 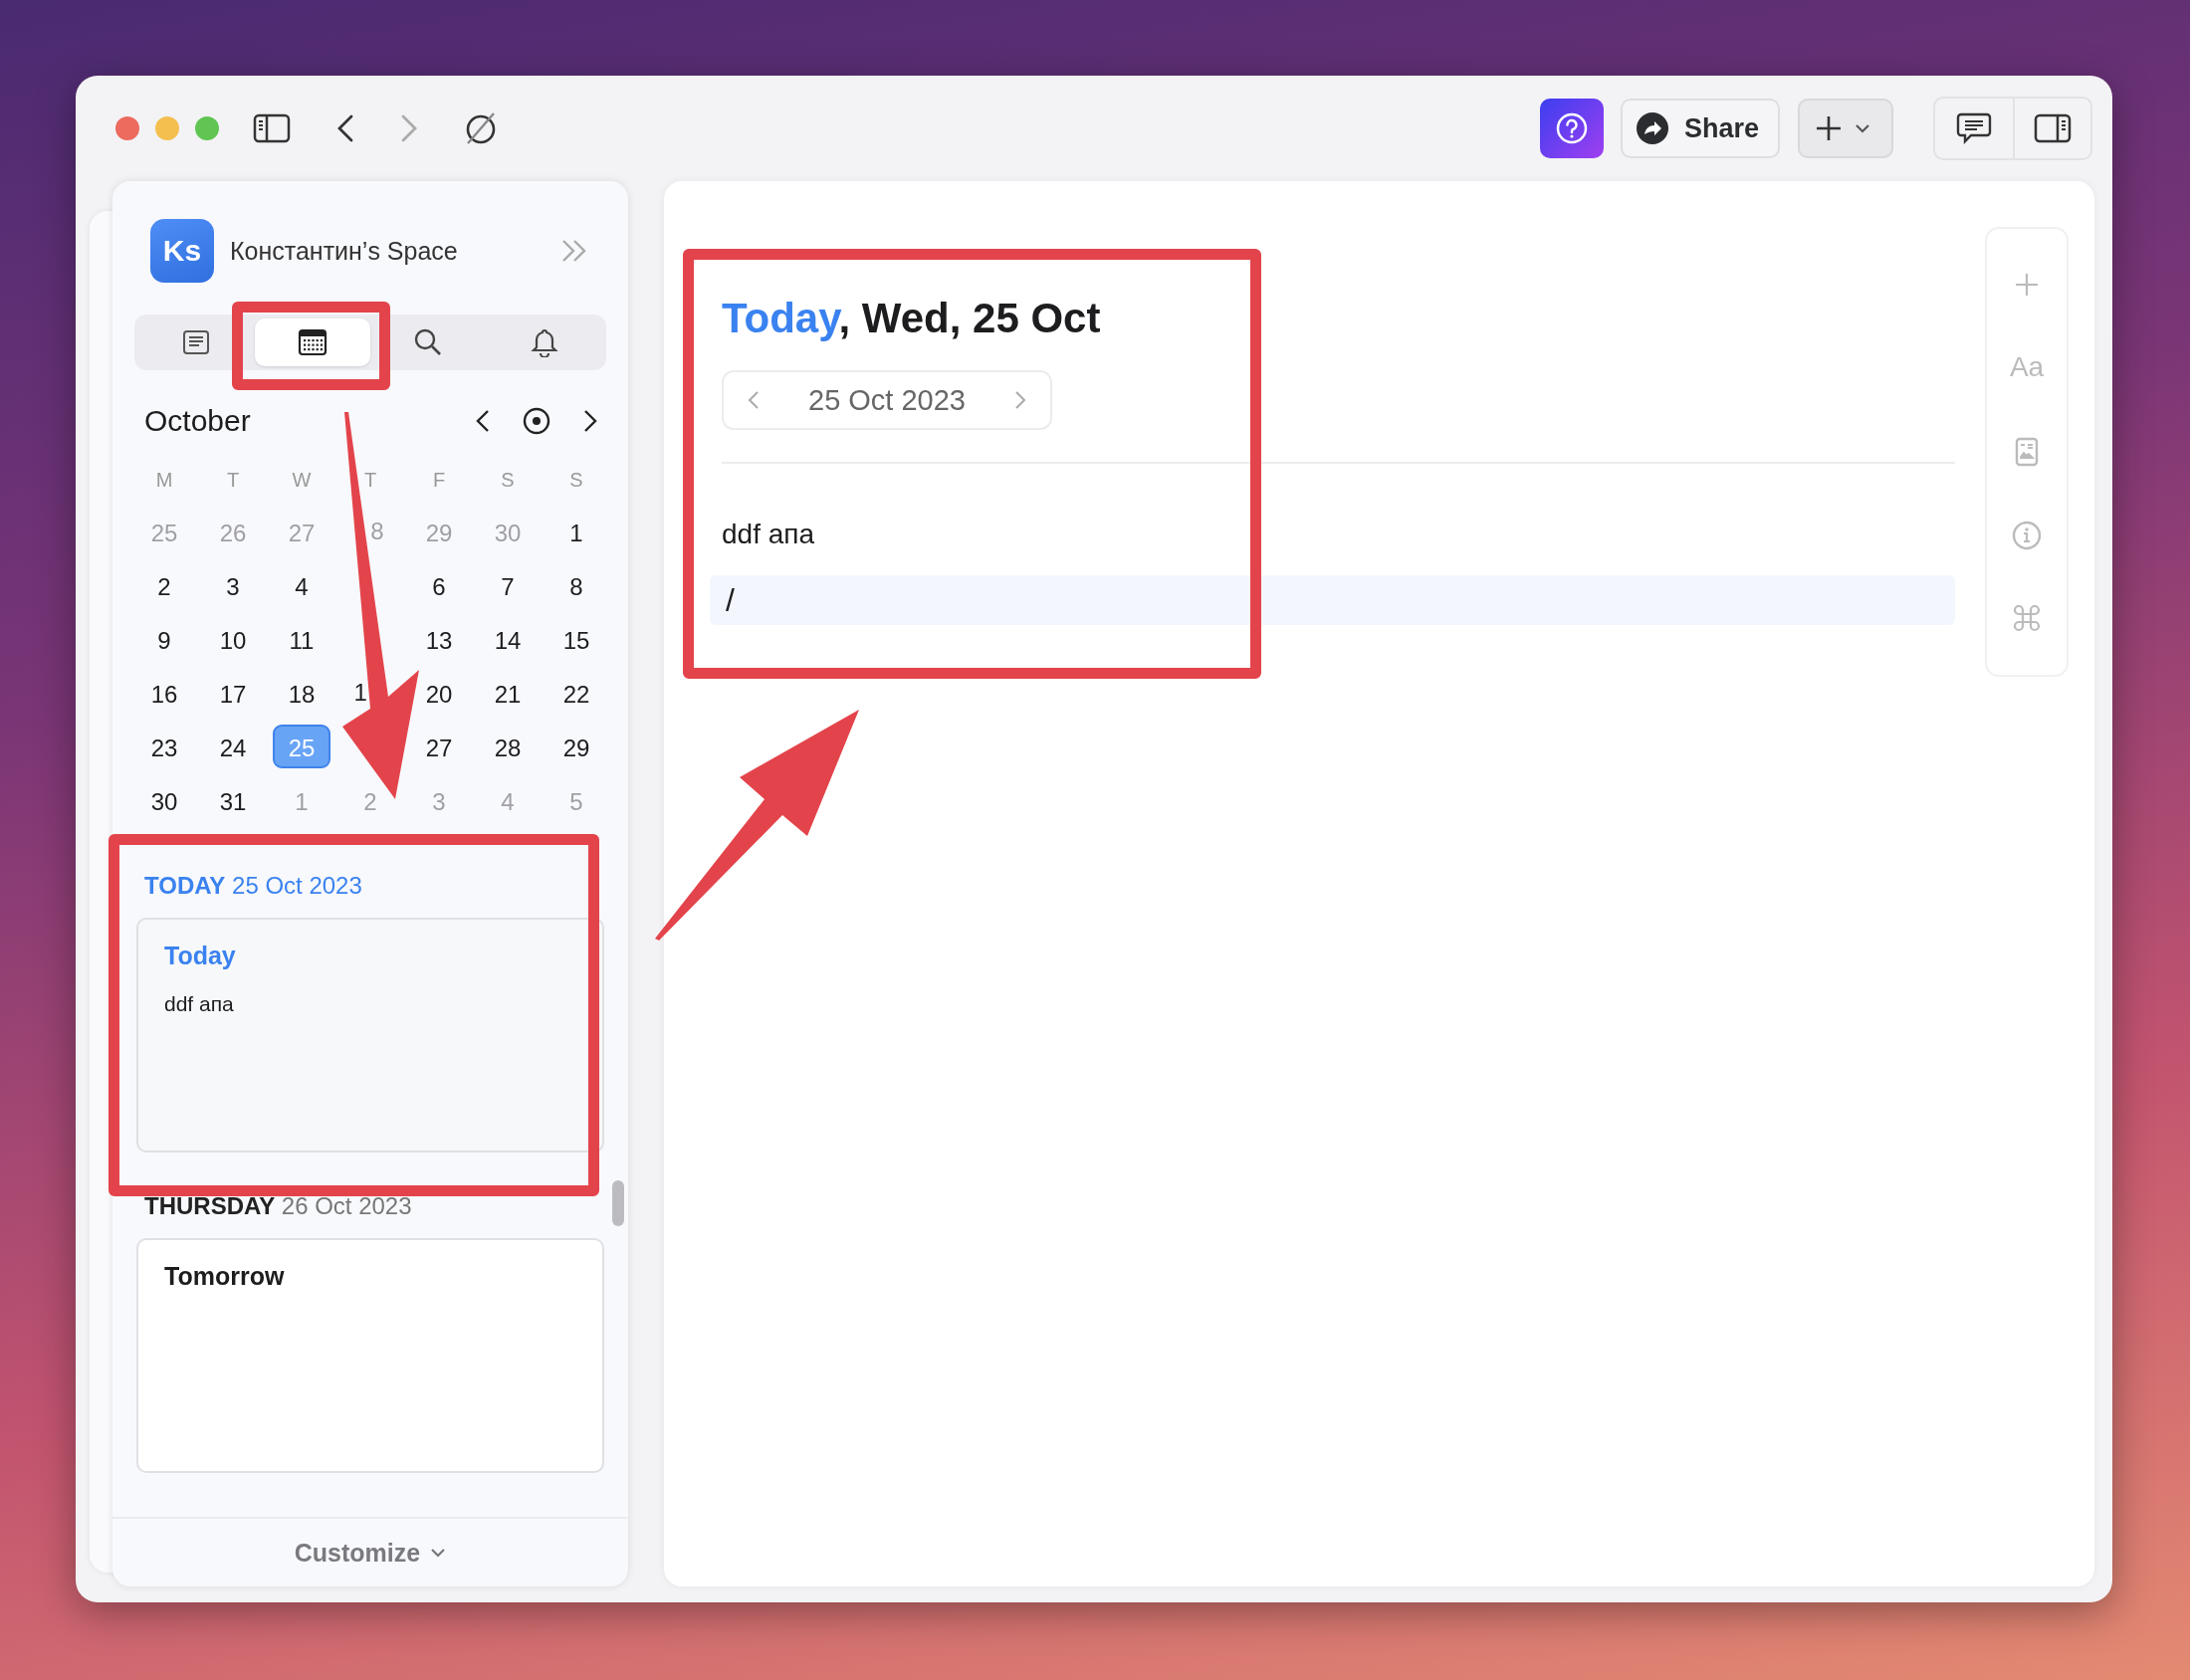 What do you see at coordinates (439, 480) in the screenshot?
I see `weekday-label: F` at bounding box center [439, 480].